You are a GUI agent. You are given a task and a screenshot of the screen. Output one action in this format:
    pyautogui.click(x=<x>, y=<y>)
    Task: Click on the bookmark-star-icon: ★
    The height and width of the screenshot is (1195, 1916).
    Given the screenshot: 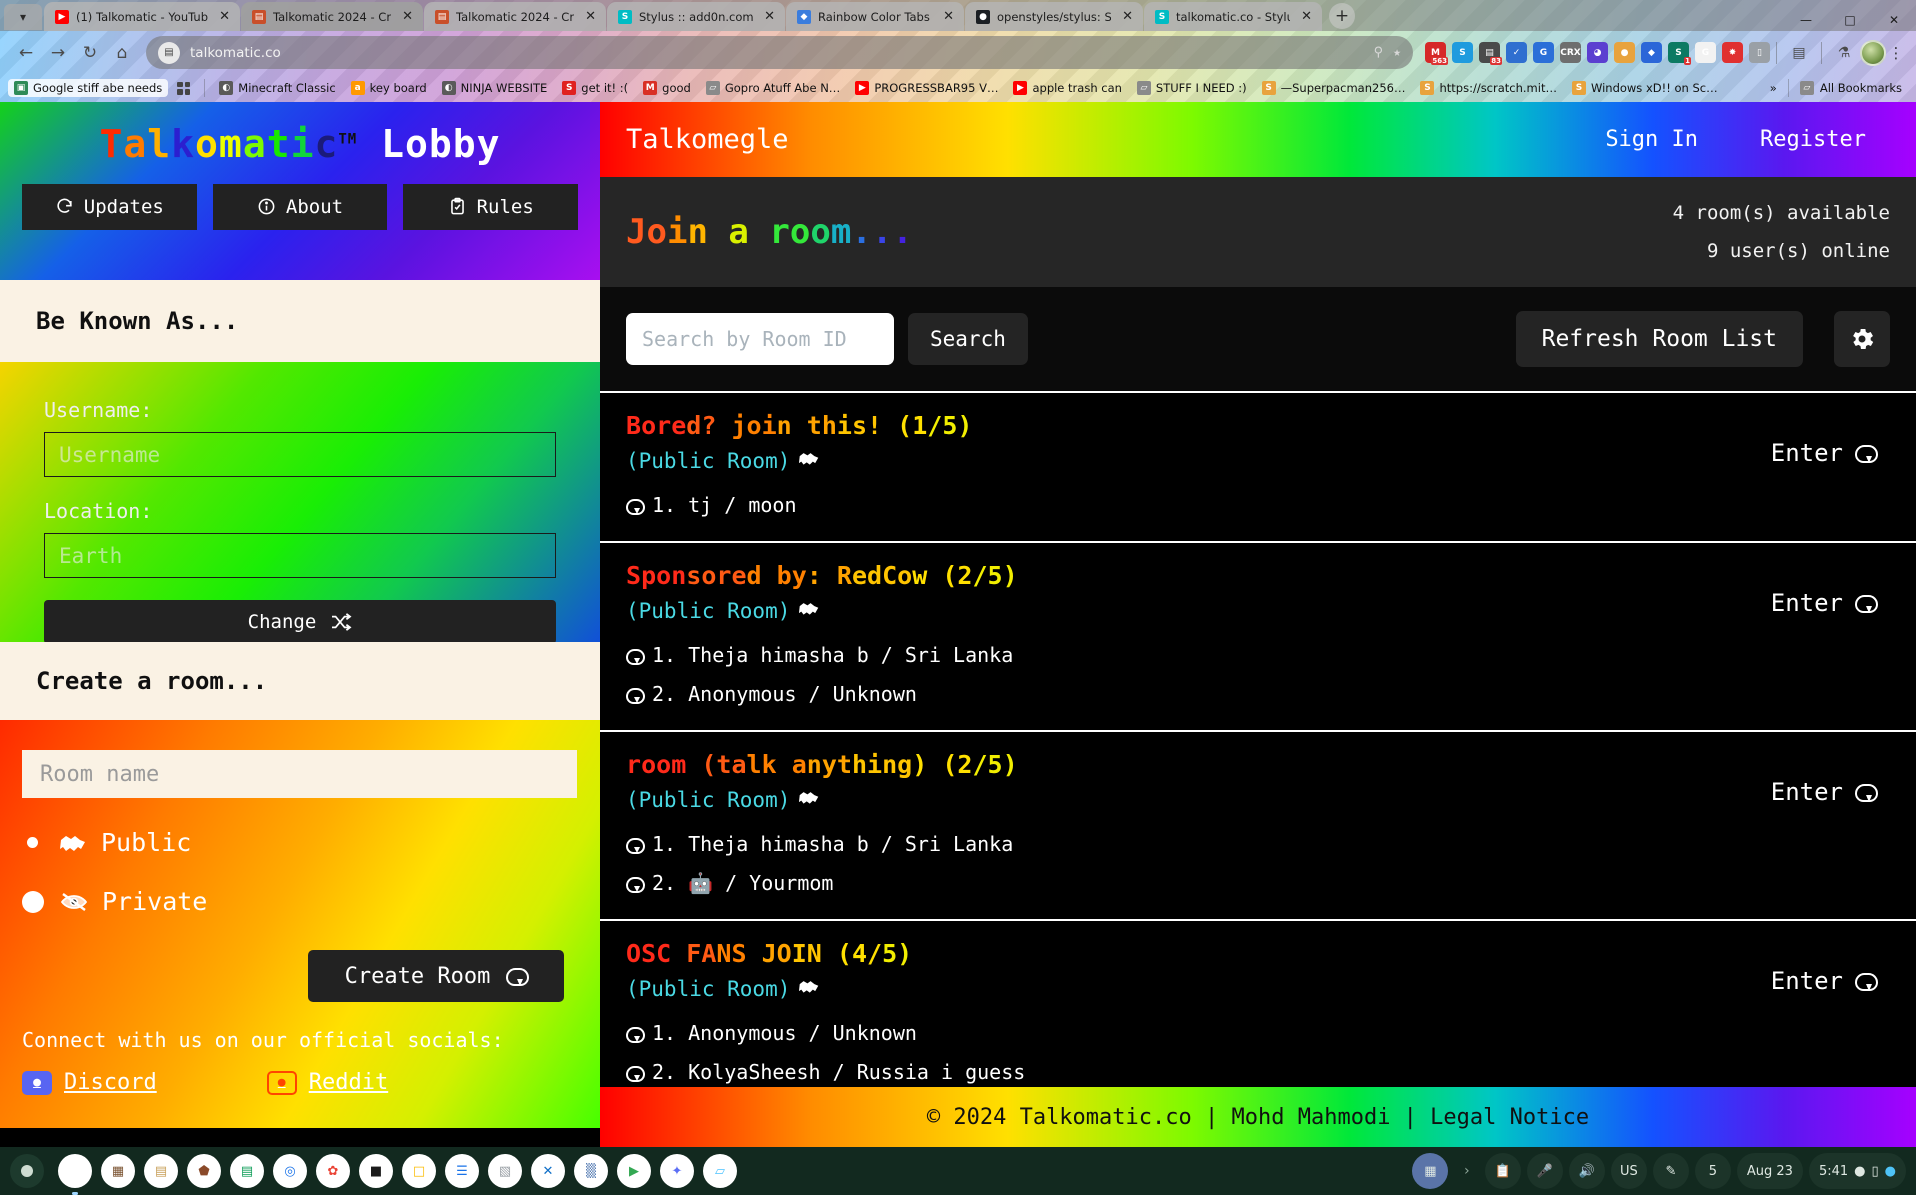 What is the action you would take?
    pyautogui.click(x=1397, y=52)
    